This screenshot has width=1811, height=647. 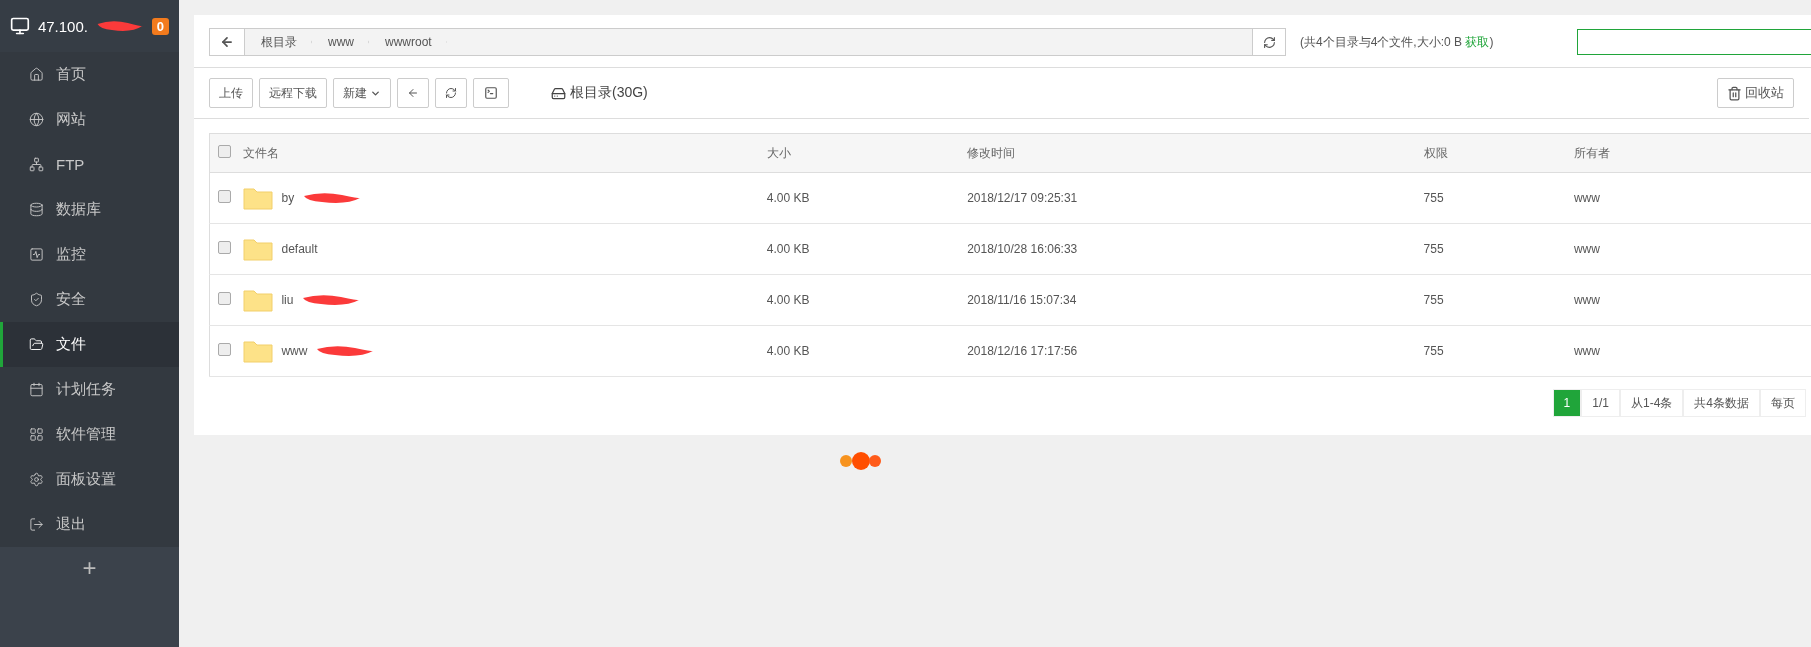 What do you see at coordinates (89, 119) in the screenshot?
I see `sidebar-item: 网站` at bounding box center [89, 119].